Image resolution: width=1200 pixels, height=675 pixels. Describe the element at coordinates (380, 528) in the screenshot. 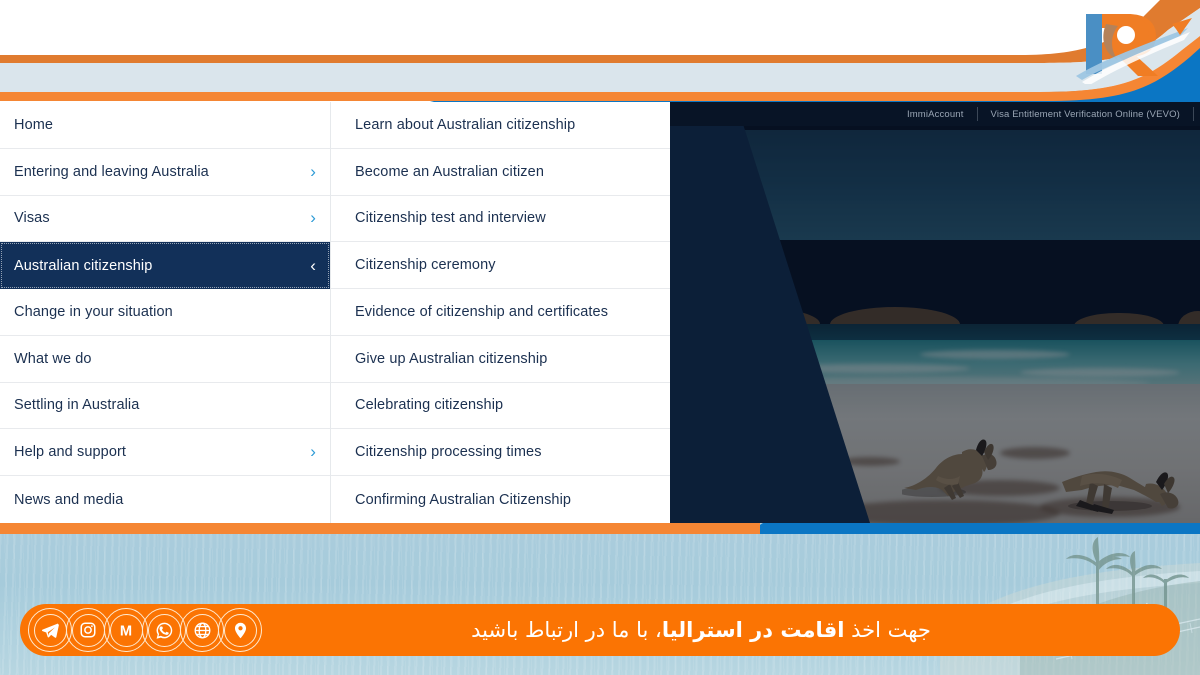

I see `footer-orange-strip` at that location.